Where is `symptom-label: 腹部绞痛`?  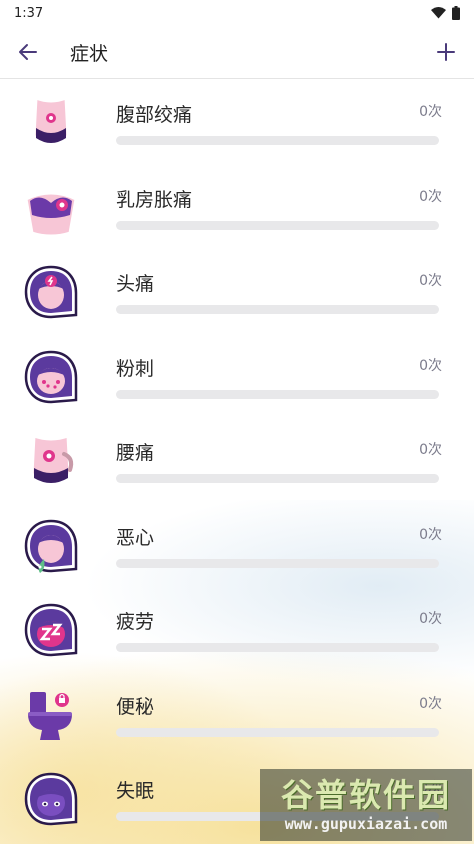
symptom-label: 腹部绞痛 is located at coordinates (154, 115).